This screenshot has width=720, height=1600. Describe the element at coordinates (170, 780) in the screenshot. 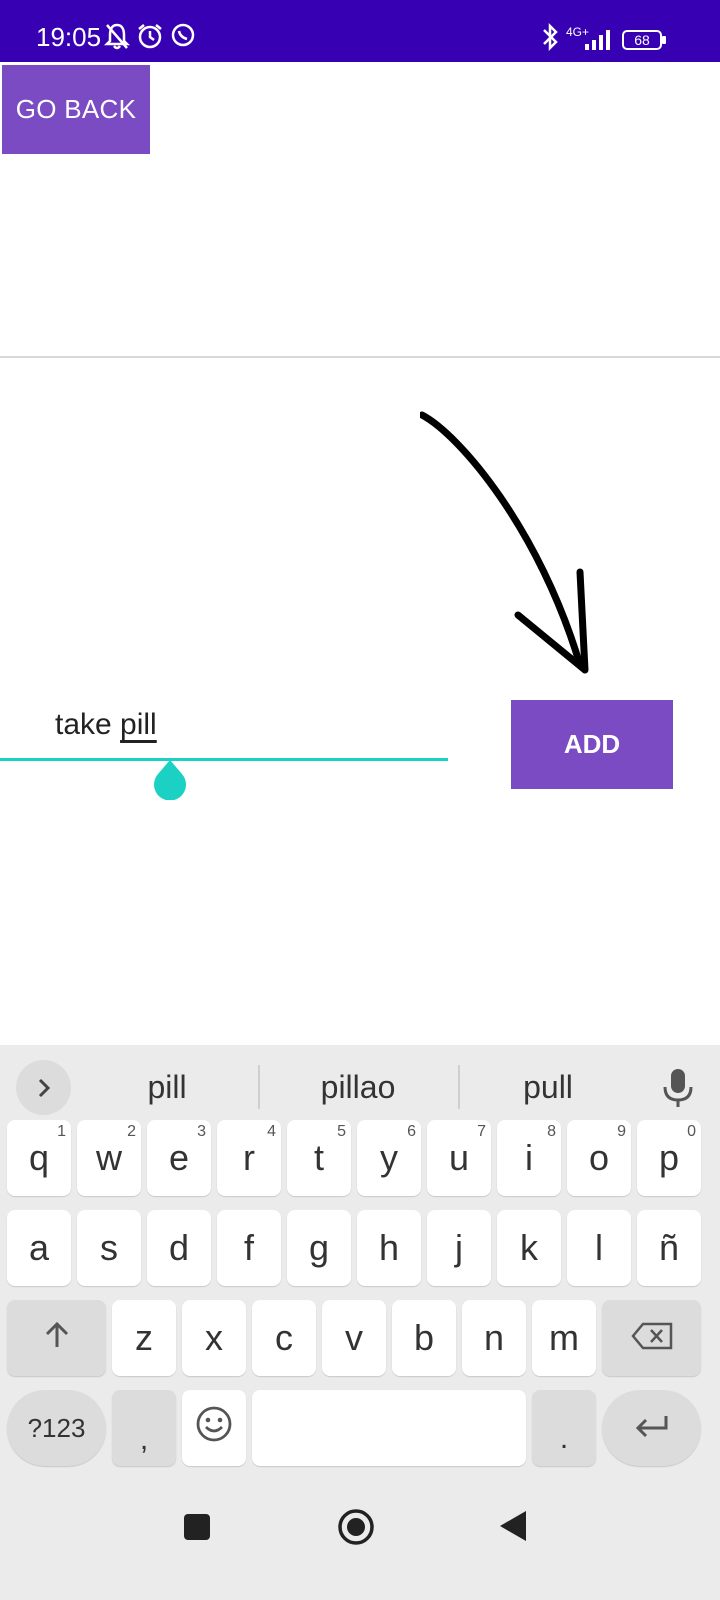

I see `cursor-handle` at that location.